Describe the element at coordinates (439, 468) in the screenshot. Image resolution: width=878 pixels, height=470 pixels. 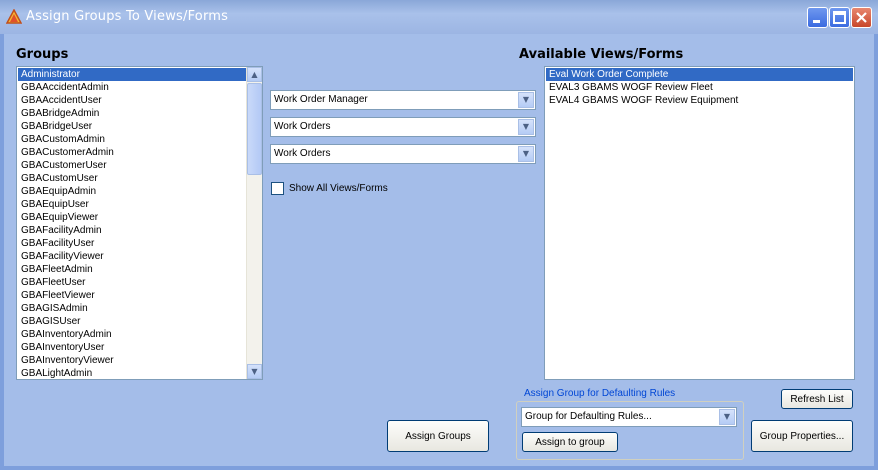
I see `window-frame-bottom` at that location.